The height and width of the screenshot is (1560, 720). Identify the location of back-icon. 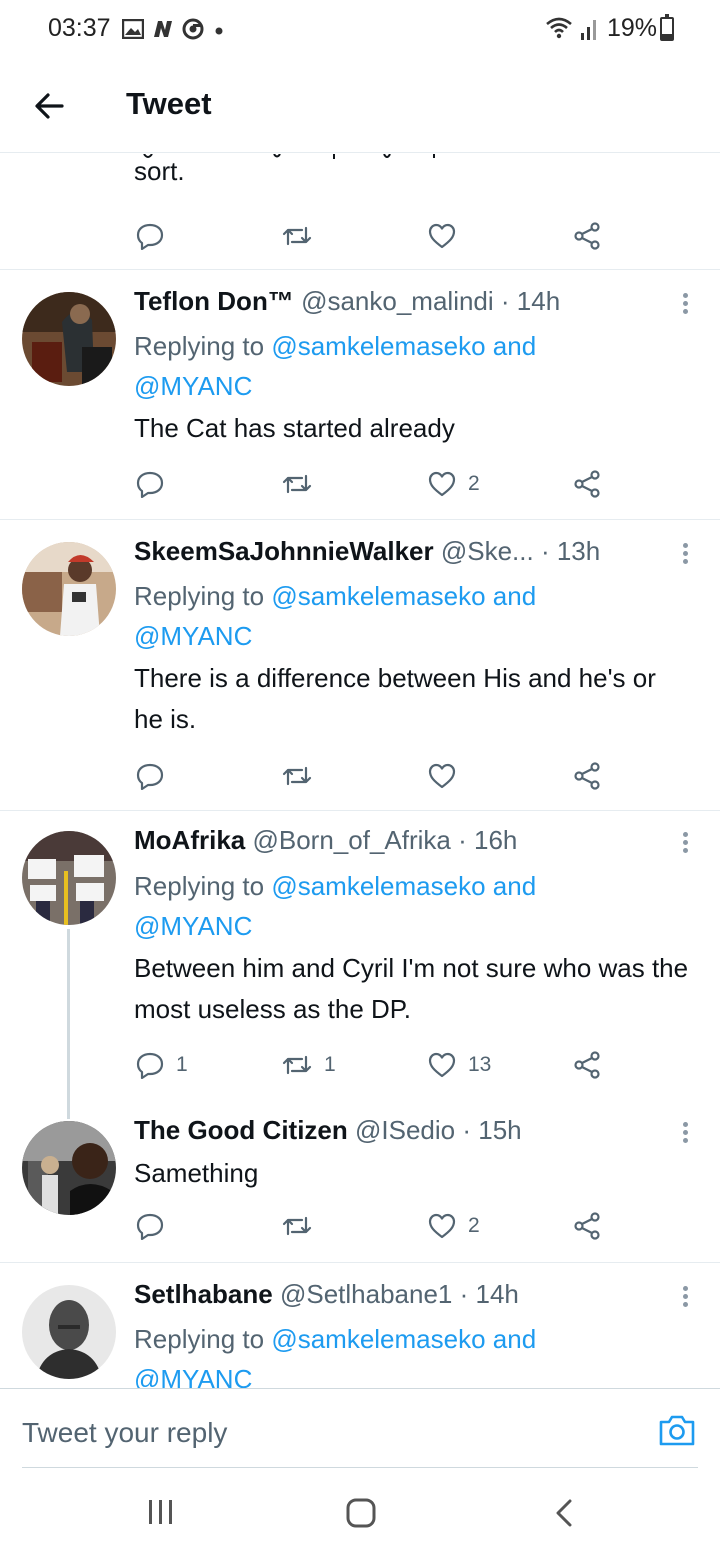
(564, 1513).